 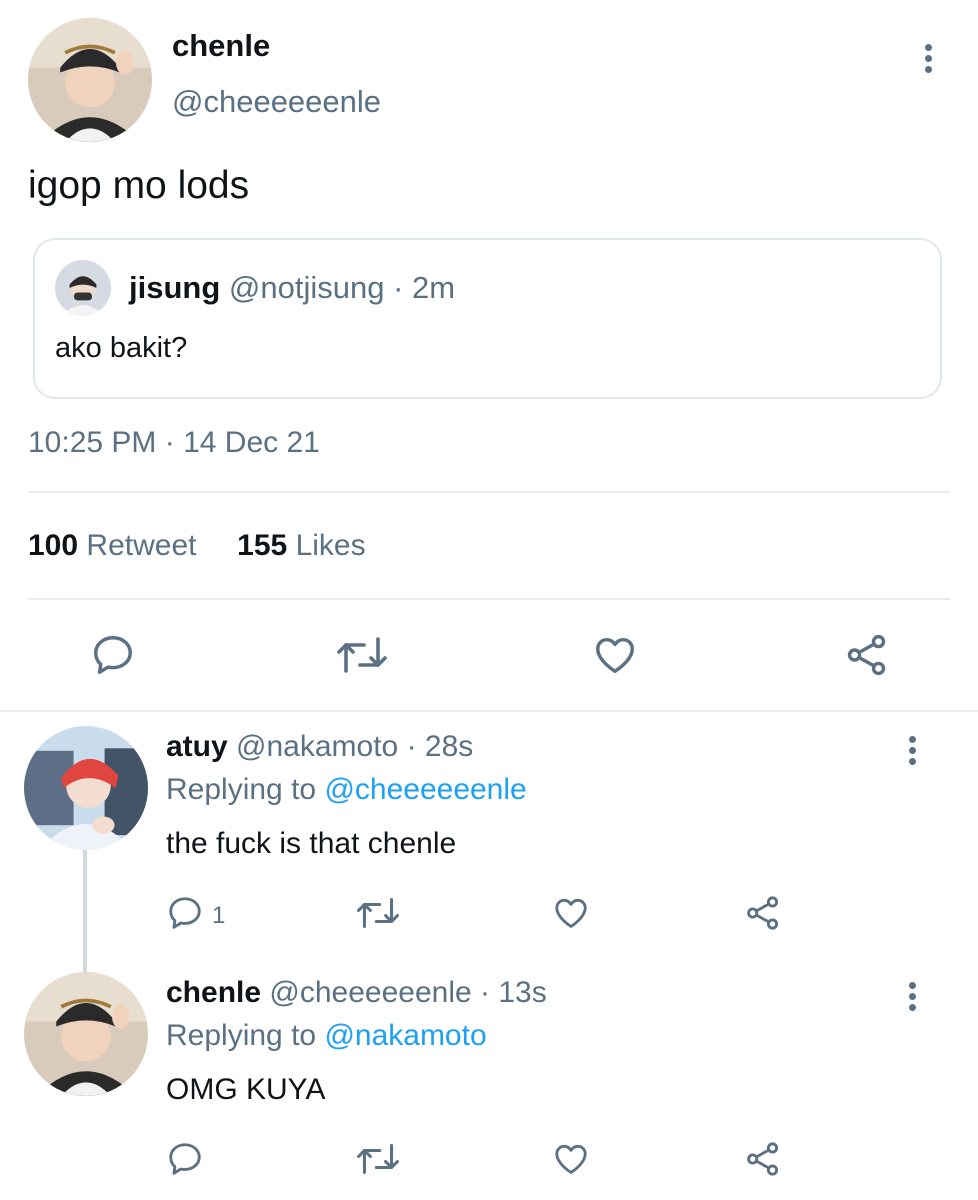 I want to click on reply-display-name: chenle, so click(x=213, y=992).